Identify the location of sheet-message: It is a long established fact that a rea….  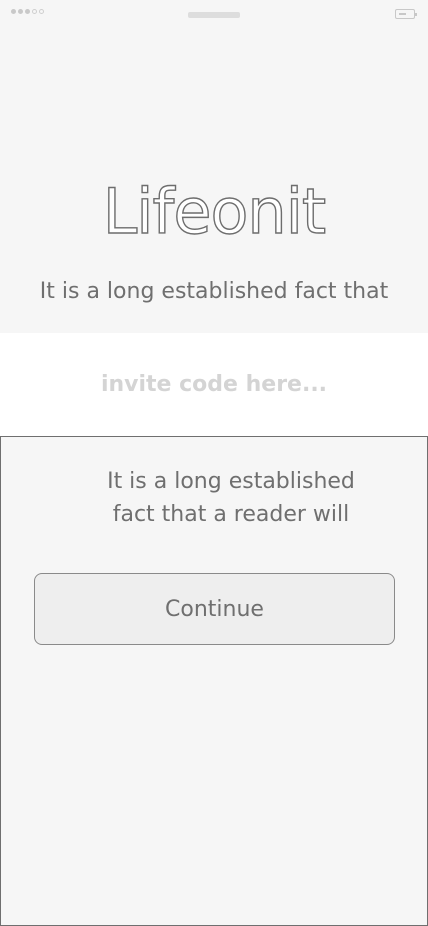
(231, 498).